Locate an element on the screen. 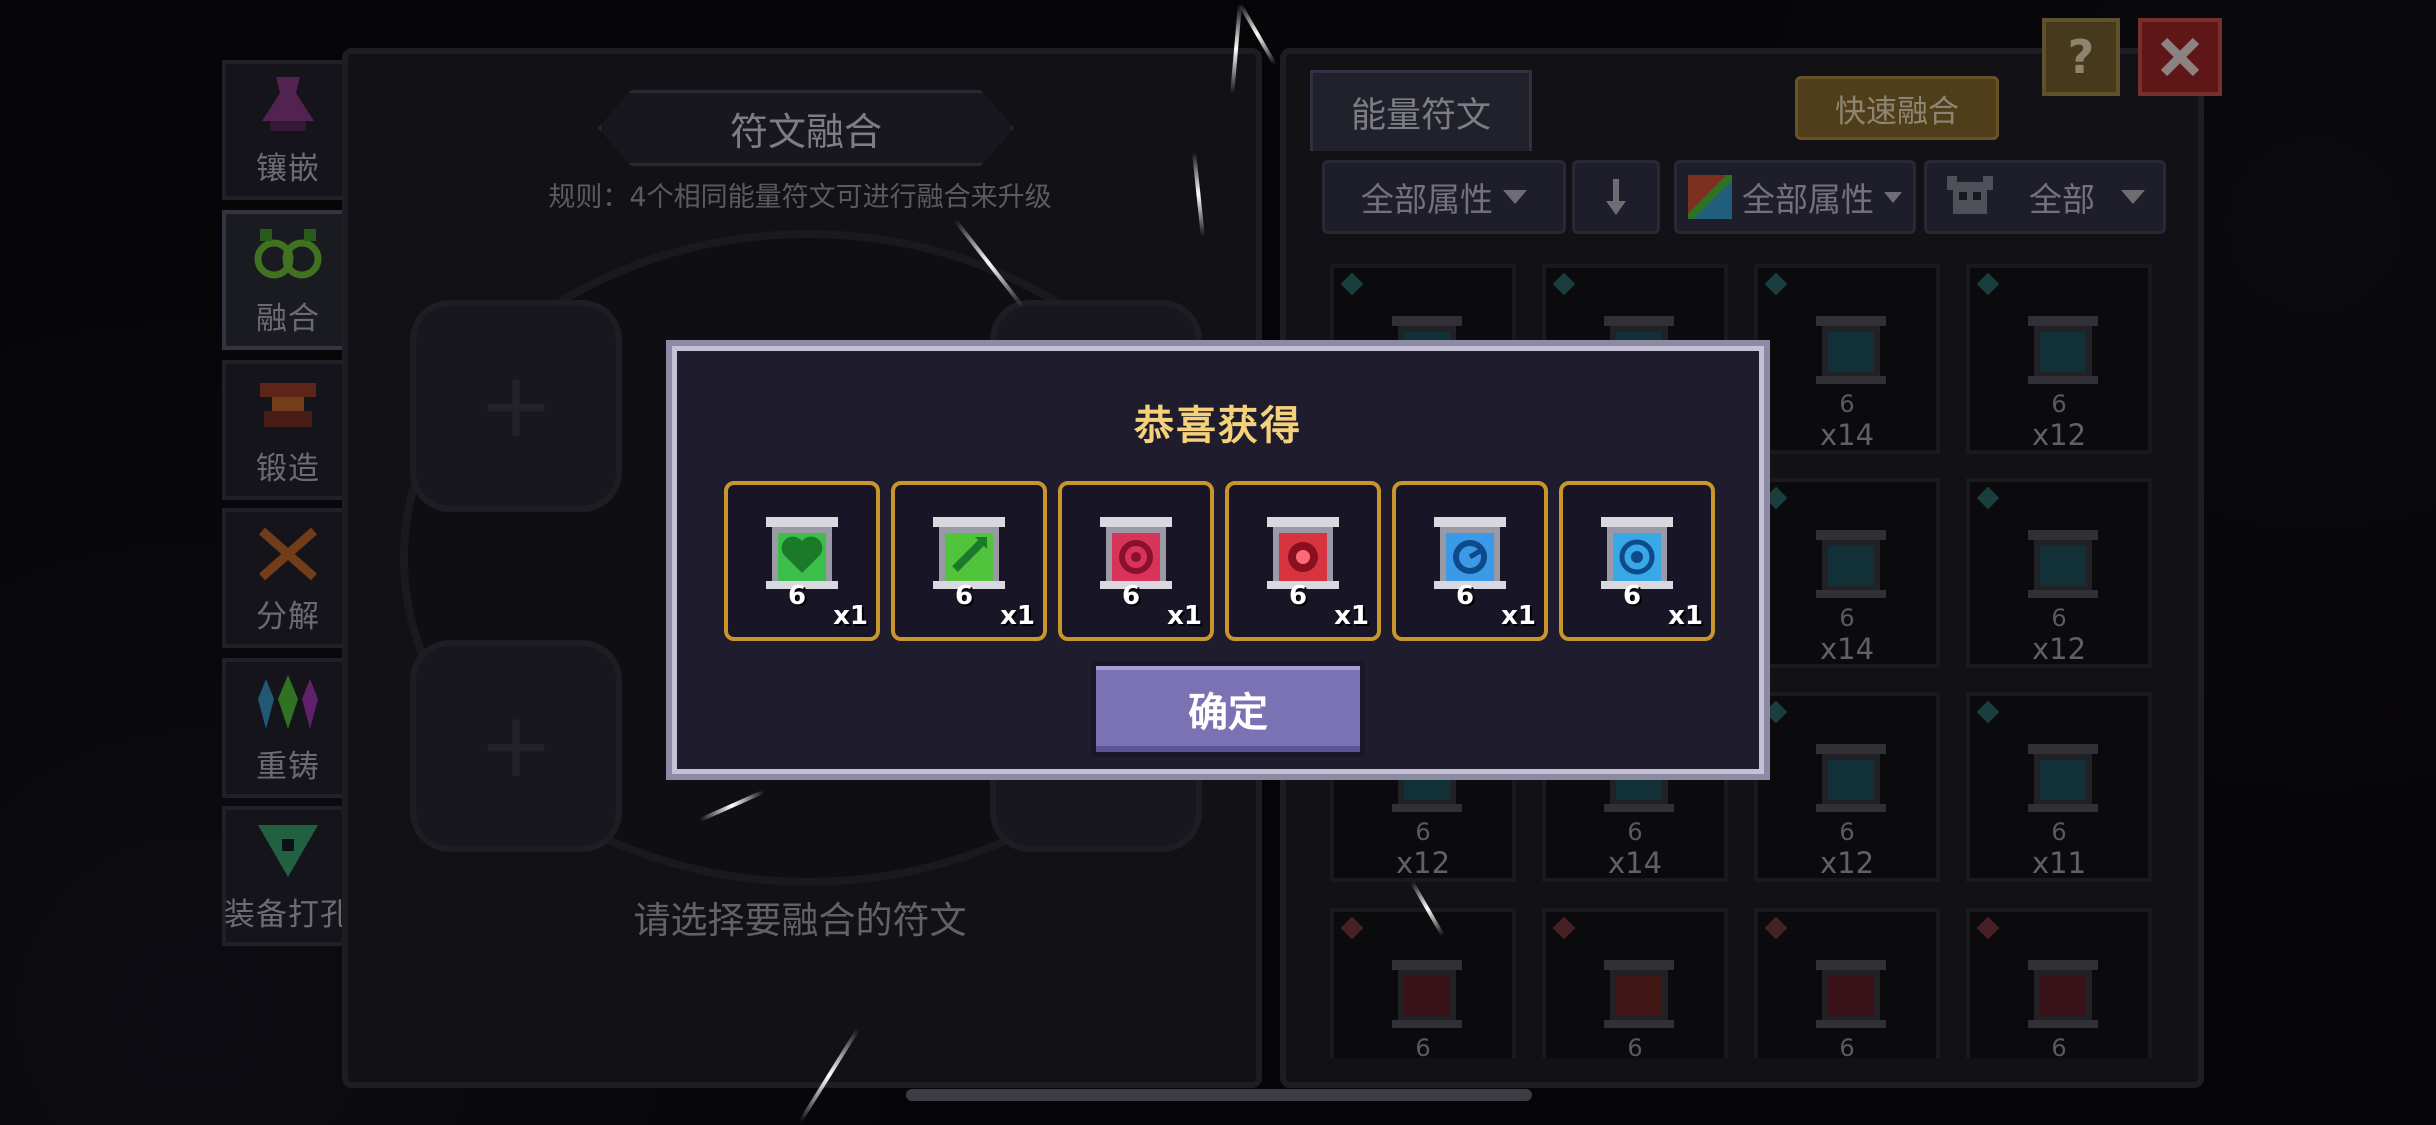 The image size is (2436, 1125). reward-title: 恭喜获得 is located at coordinates (1218, 426).